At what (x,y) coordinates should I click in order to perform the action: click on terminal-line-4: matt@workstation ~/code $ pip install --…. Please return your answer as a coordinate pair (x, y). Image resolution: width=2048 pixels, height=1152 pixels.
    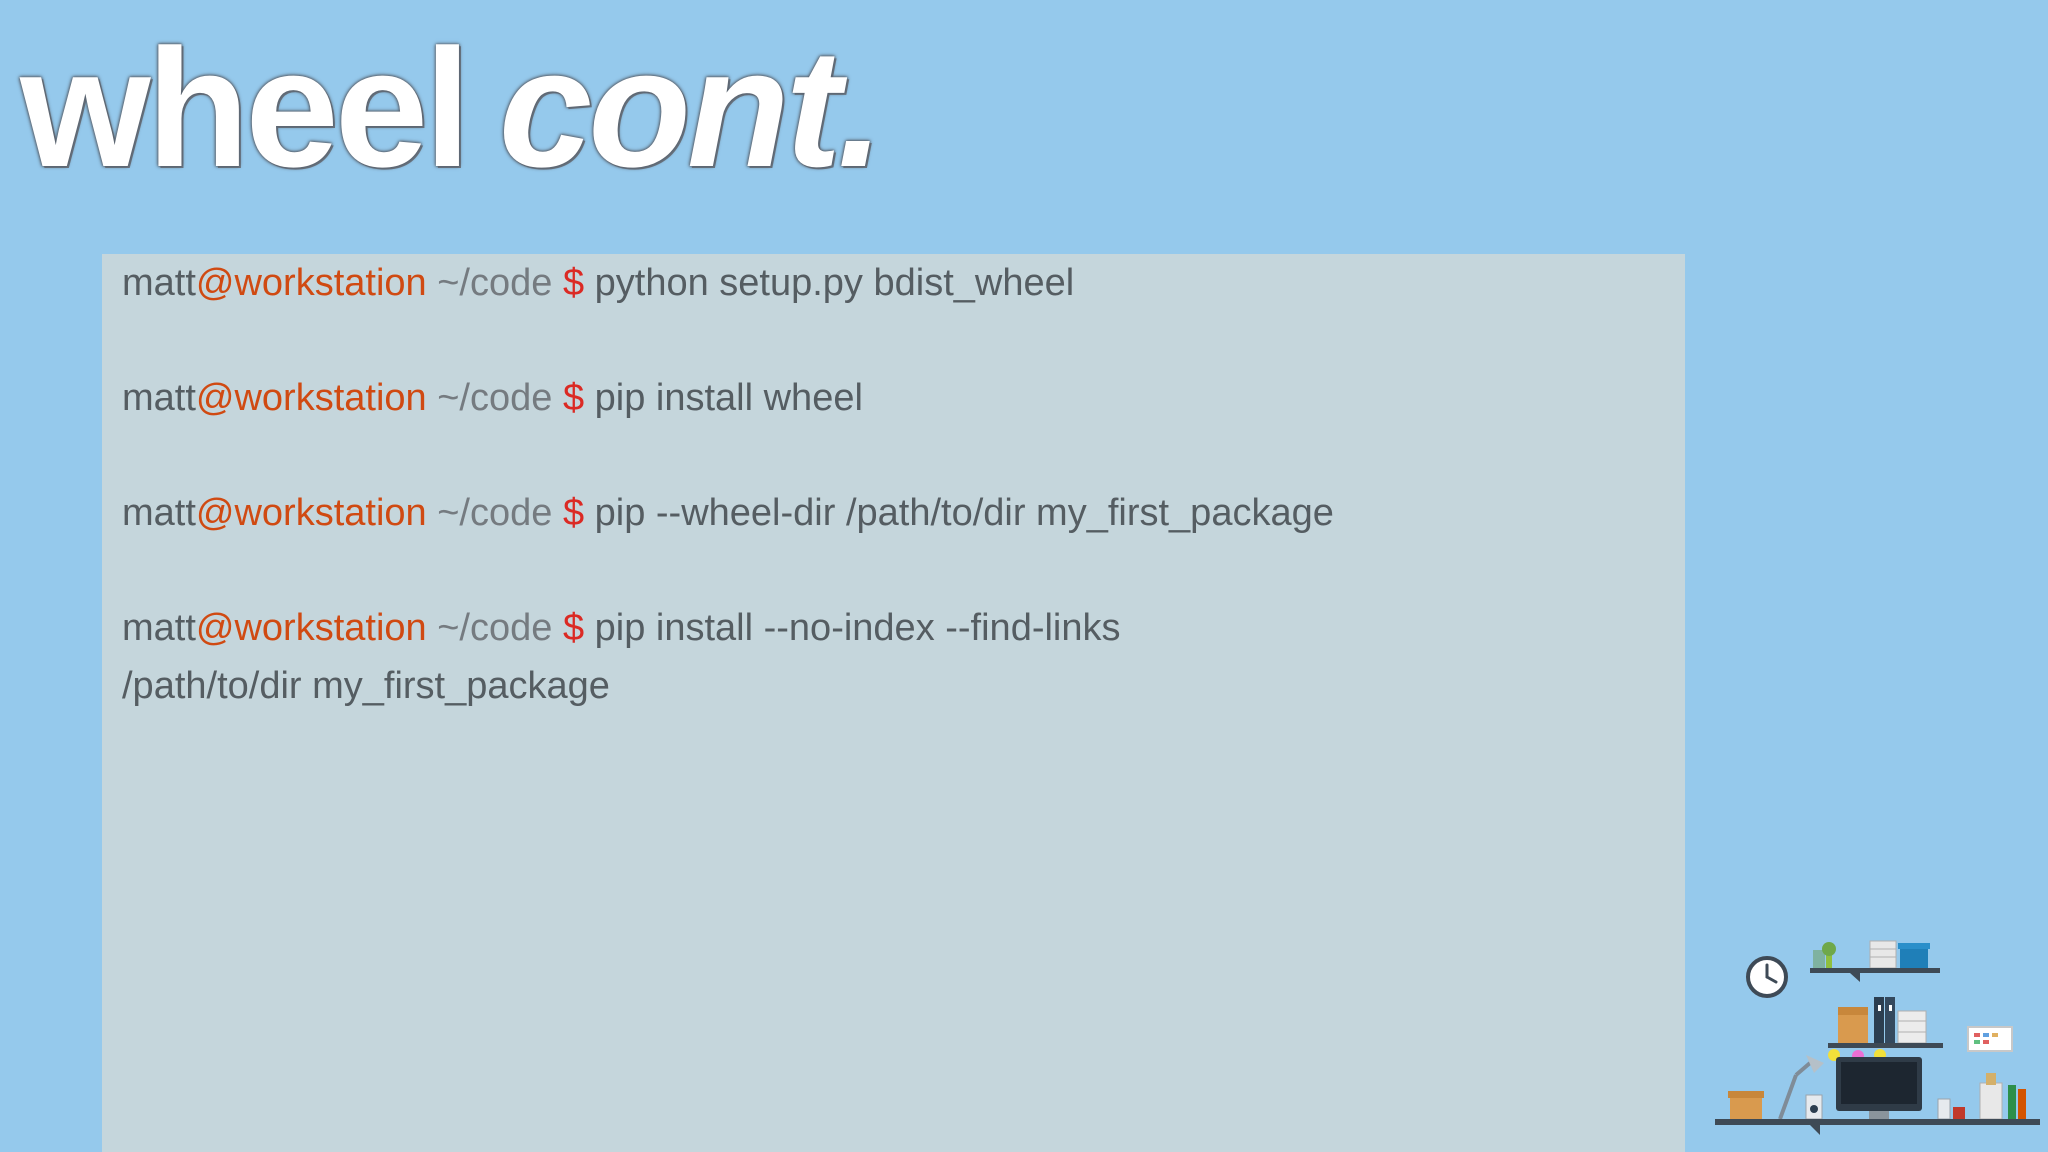
    Looking at the image, I should click on (621, 628).